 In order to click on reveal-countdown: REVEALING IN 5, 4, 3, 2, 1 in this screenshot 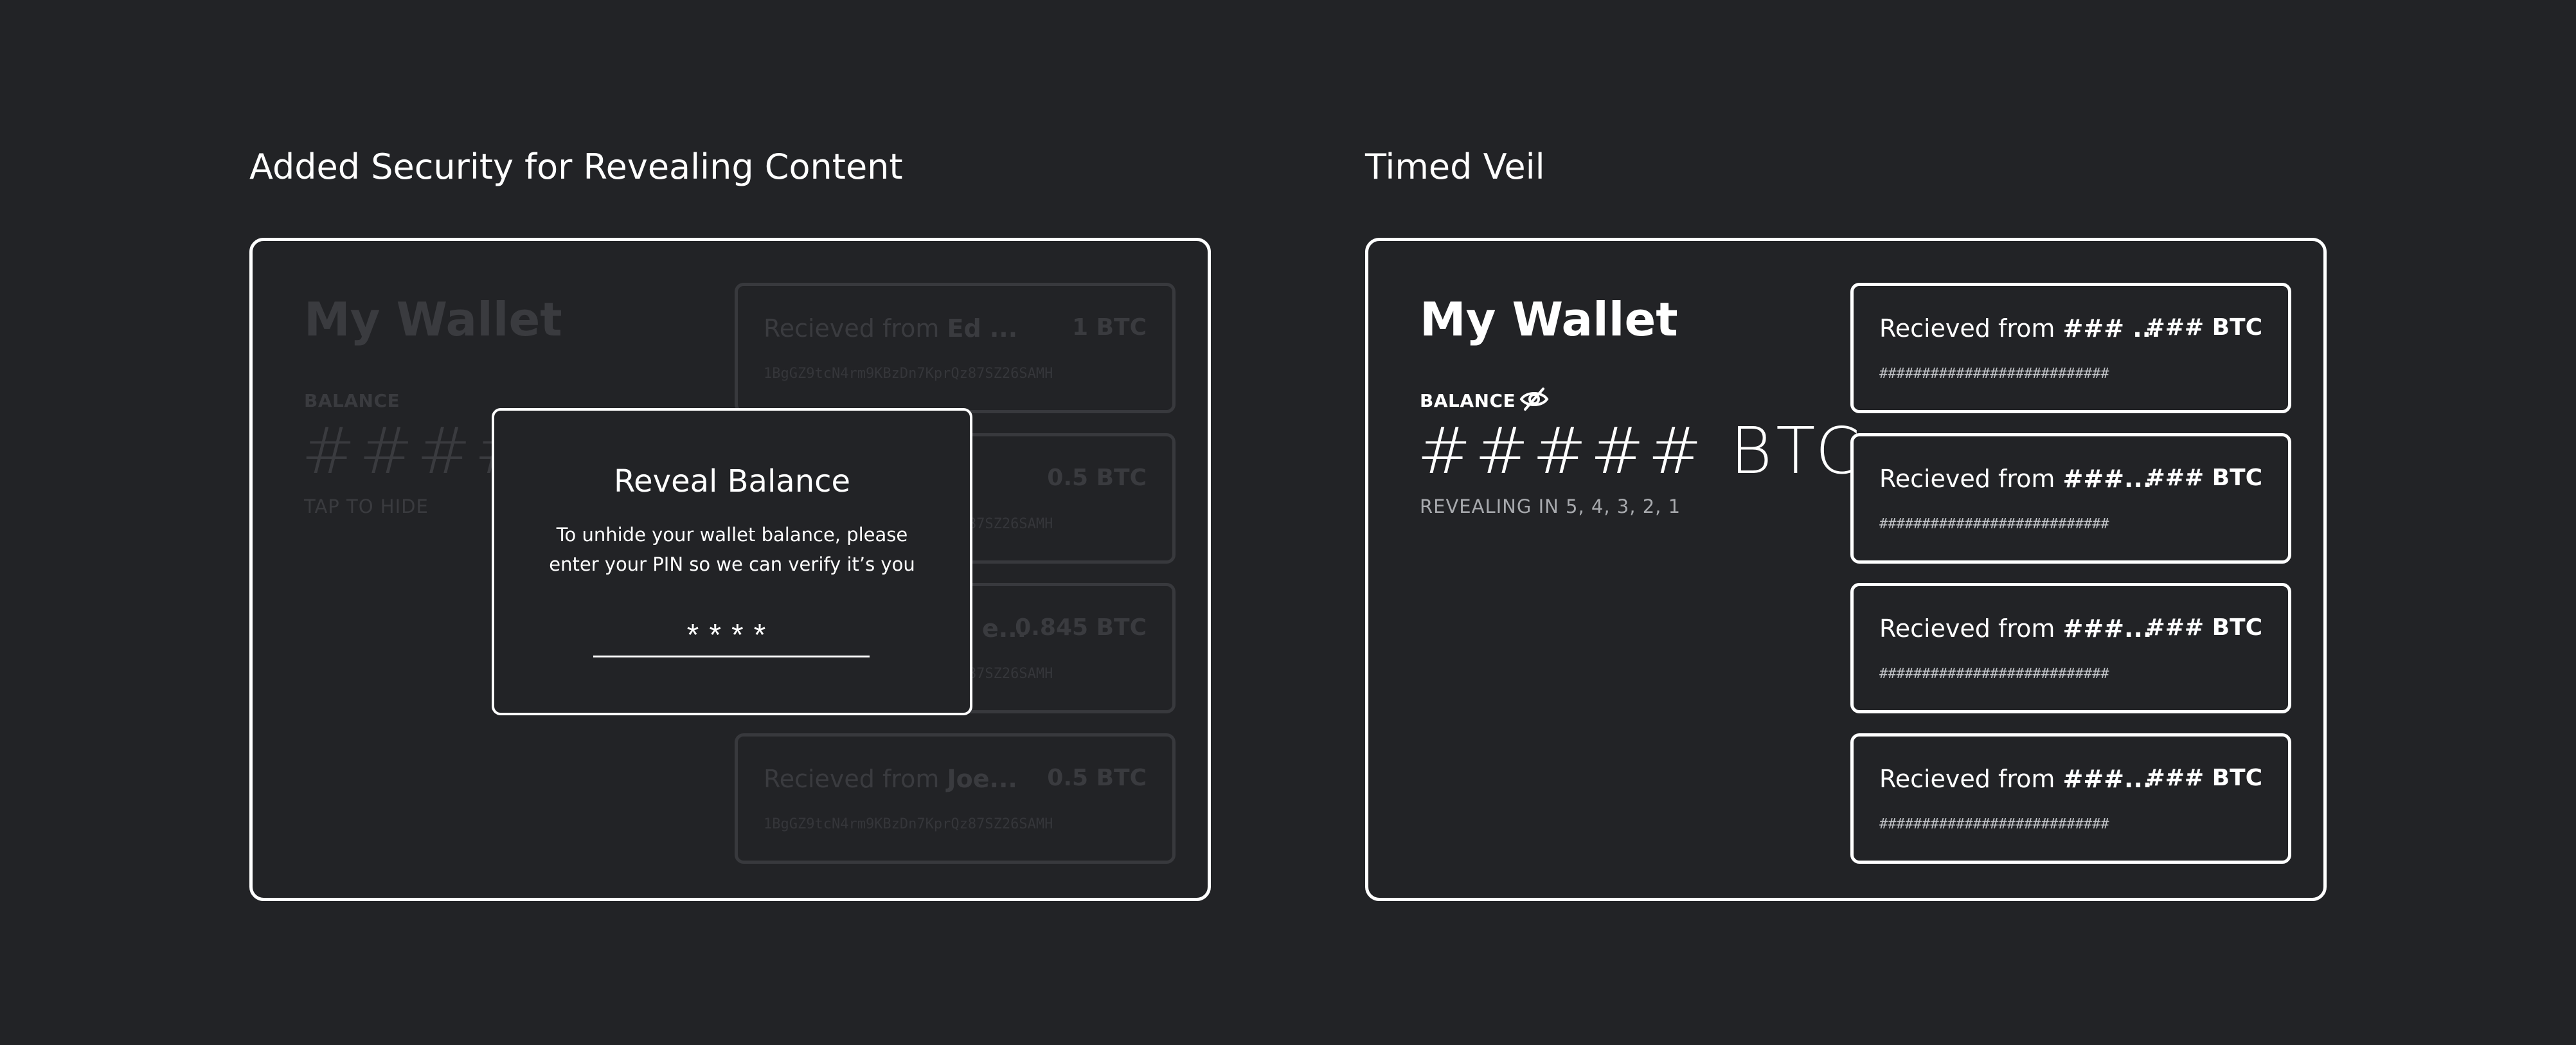, I will do `click(1551, 506)`.